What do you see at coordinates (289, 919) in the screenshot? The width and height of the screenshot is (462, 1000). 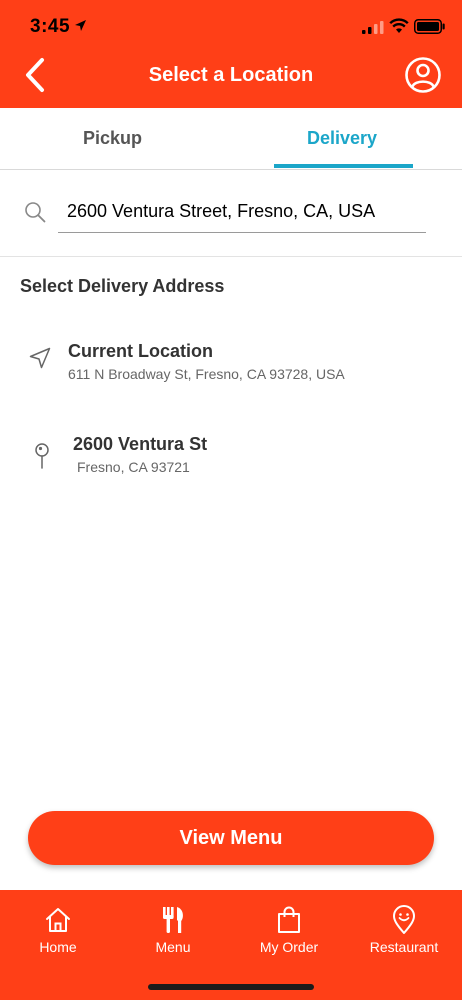 I see `shopping-bag-icon` at bounding box center [289, 919].